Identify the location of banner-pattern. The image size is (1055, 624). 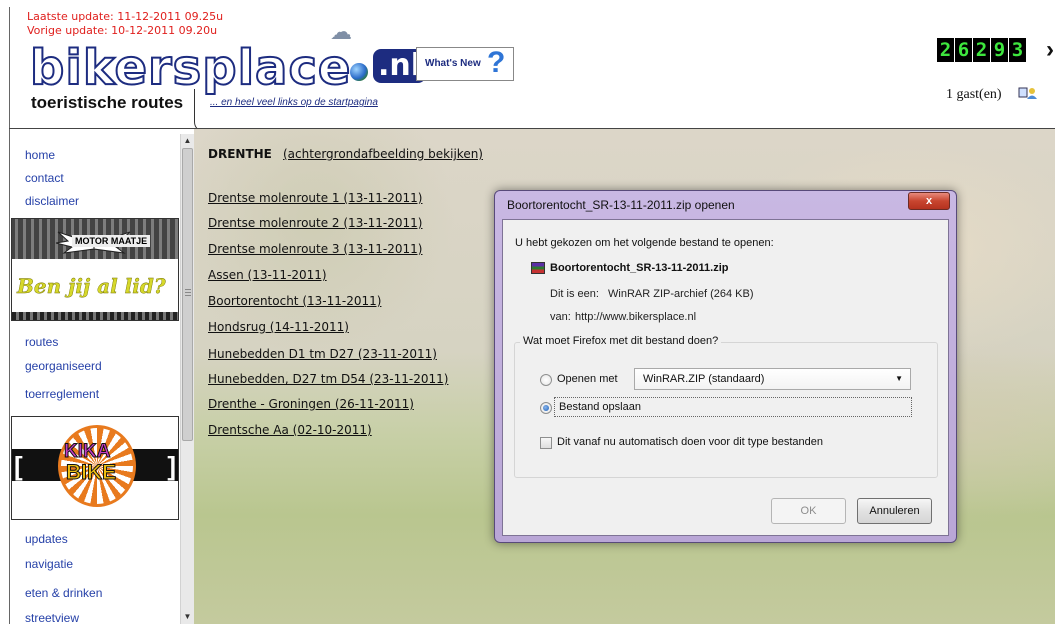
(95, 316).